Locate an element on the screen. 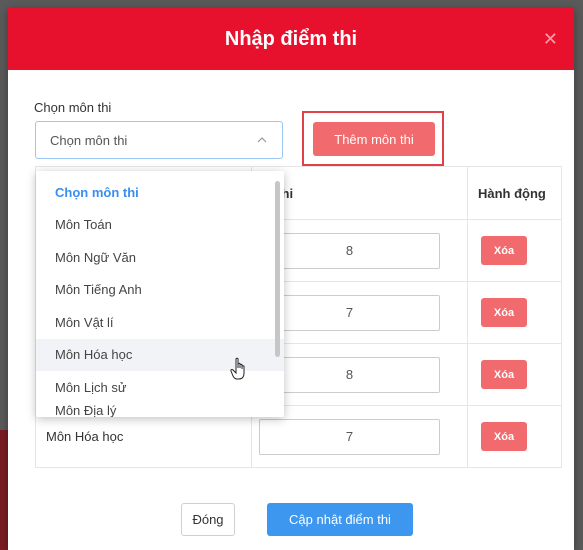 The height and width of the screenshot is (550, 583). dropdown-option: Môn Ngữ Văn is located at coordinates (160, 257).